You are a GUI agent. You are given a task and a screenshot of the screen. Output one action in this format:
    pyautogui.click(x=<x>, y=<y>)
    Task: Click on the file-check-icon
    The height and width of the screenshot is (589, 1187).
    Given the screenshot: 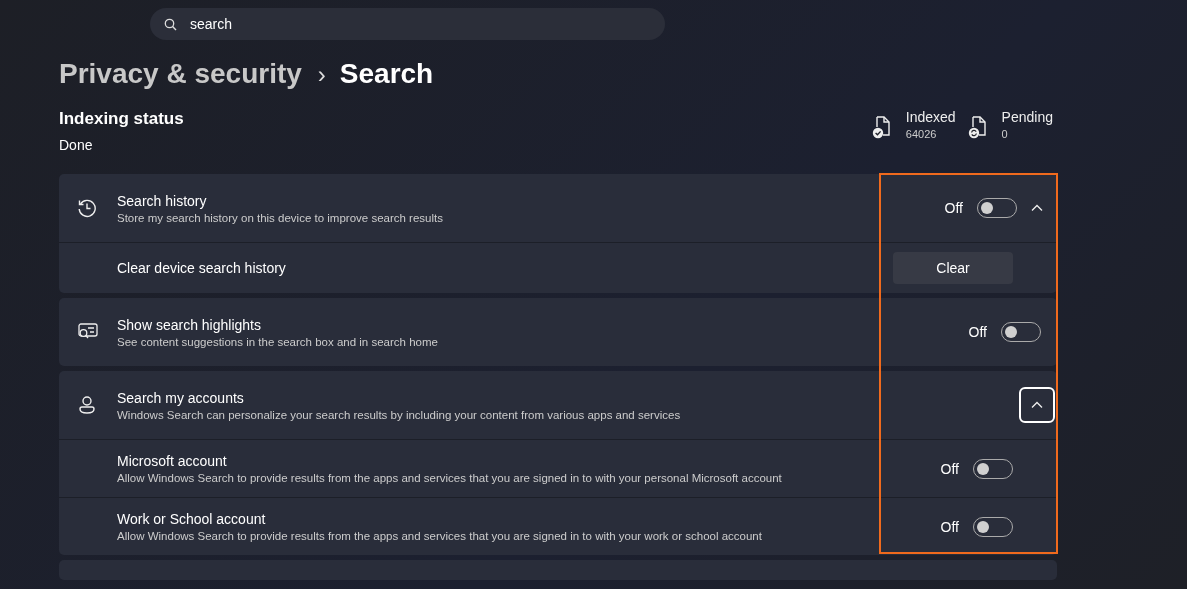 What is the action you would take?
    pyautogui.click(x=881, y=127)
    